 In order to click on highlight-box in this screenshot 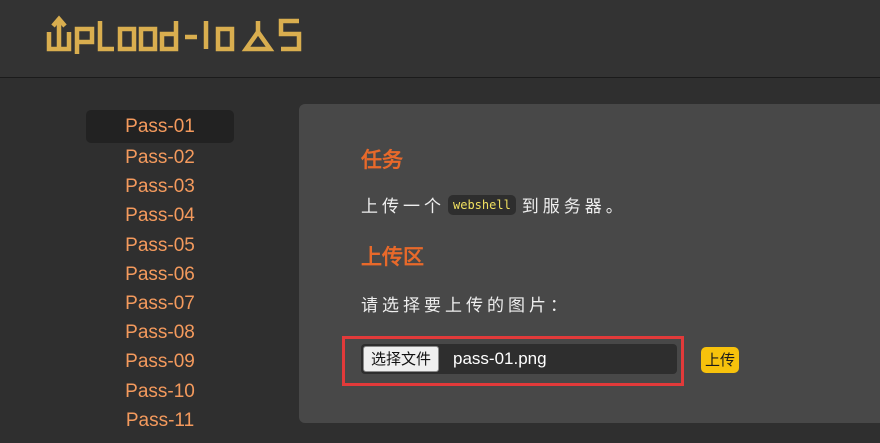, I will do `click(513, 361)`.